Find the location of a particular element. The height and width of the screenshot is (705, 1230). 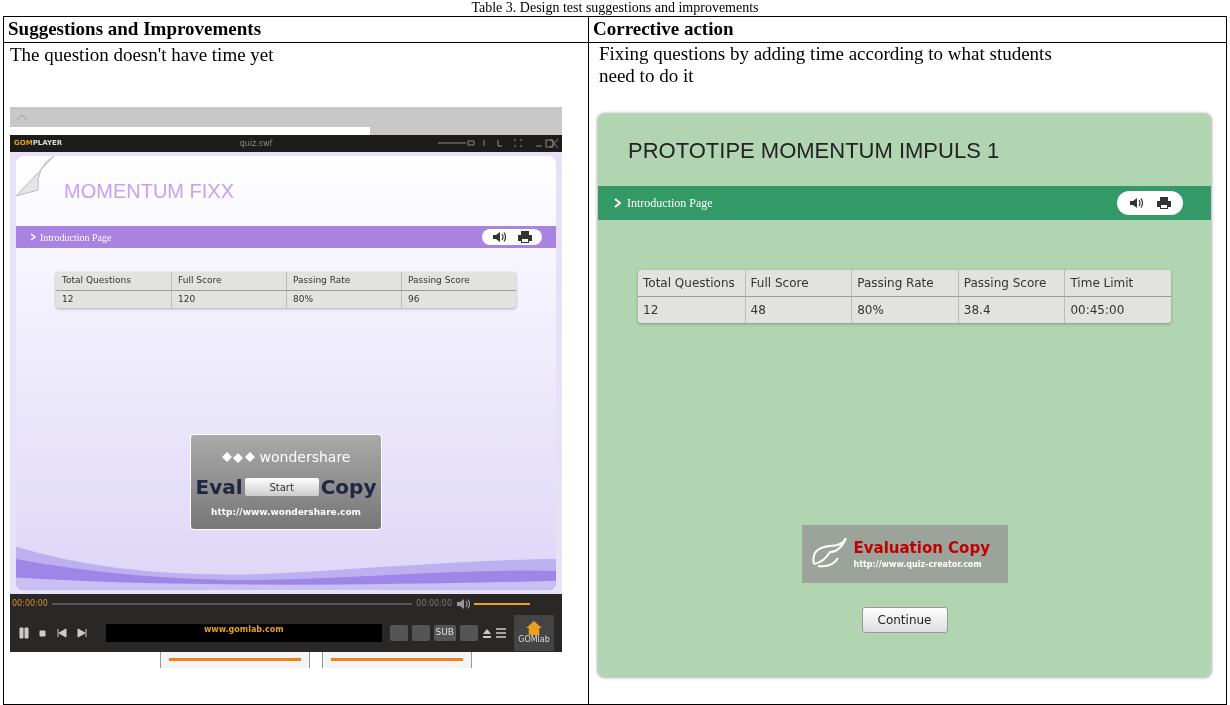

nav-label: Introduction Page is located at coordinates (872, 203).